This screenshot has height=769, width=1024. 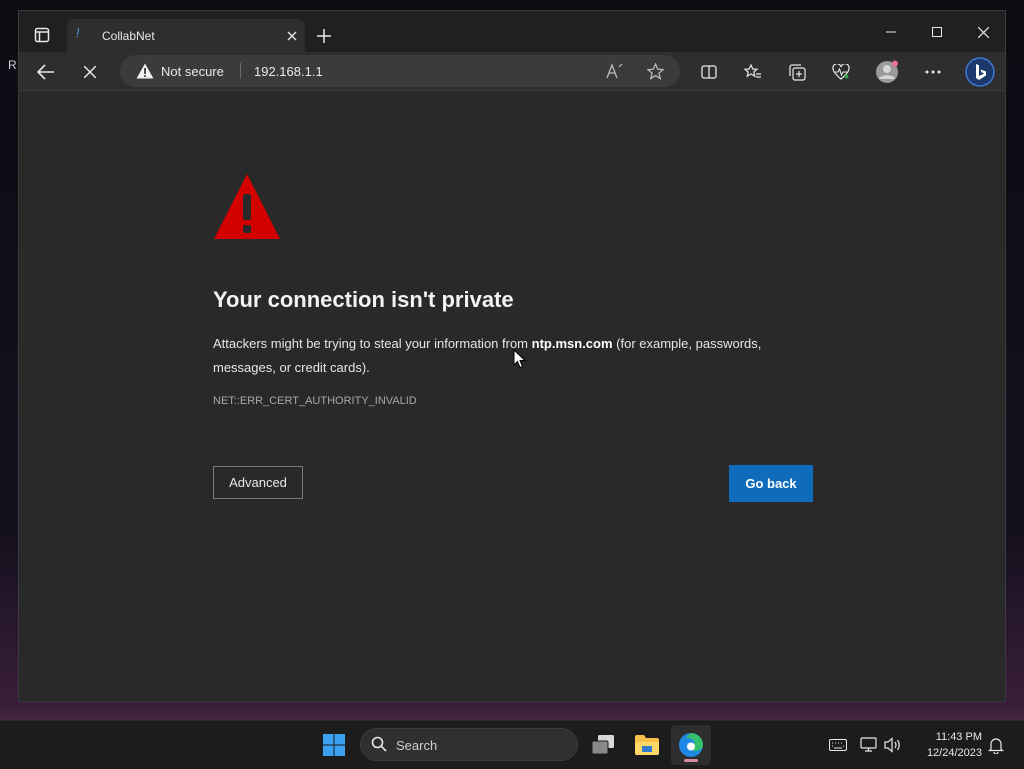 I want to click on stop-loading-button, so click(x=90, y=72).